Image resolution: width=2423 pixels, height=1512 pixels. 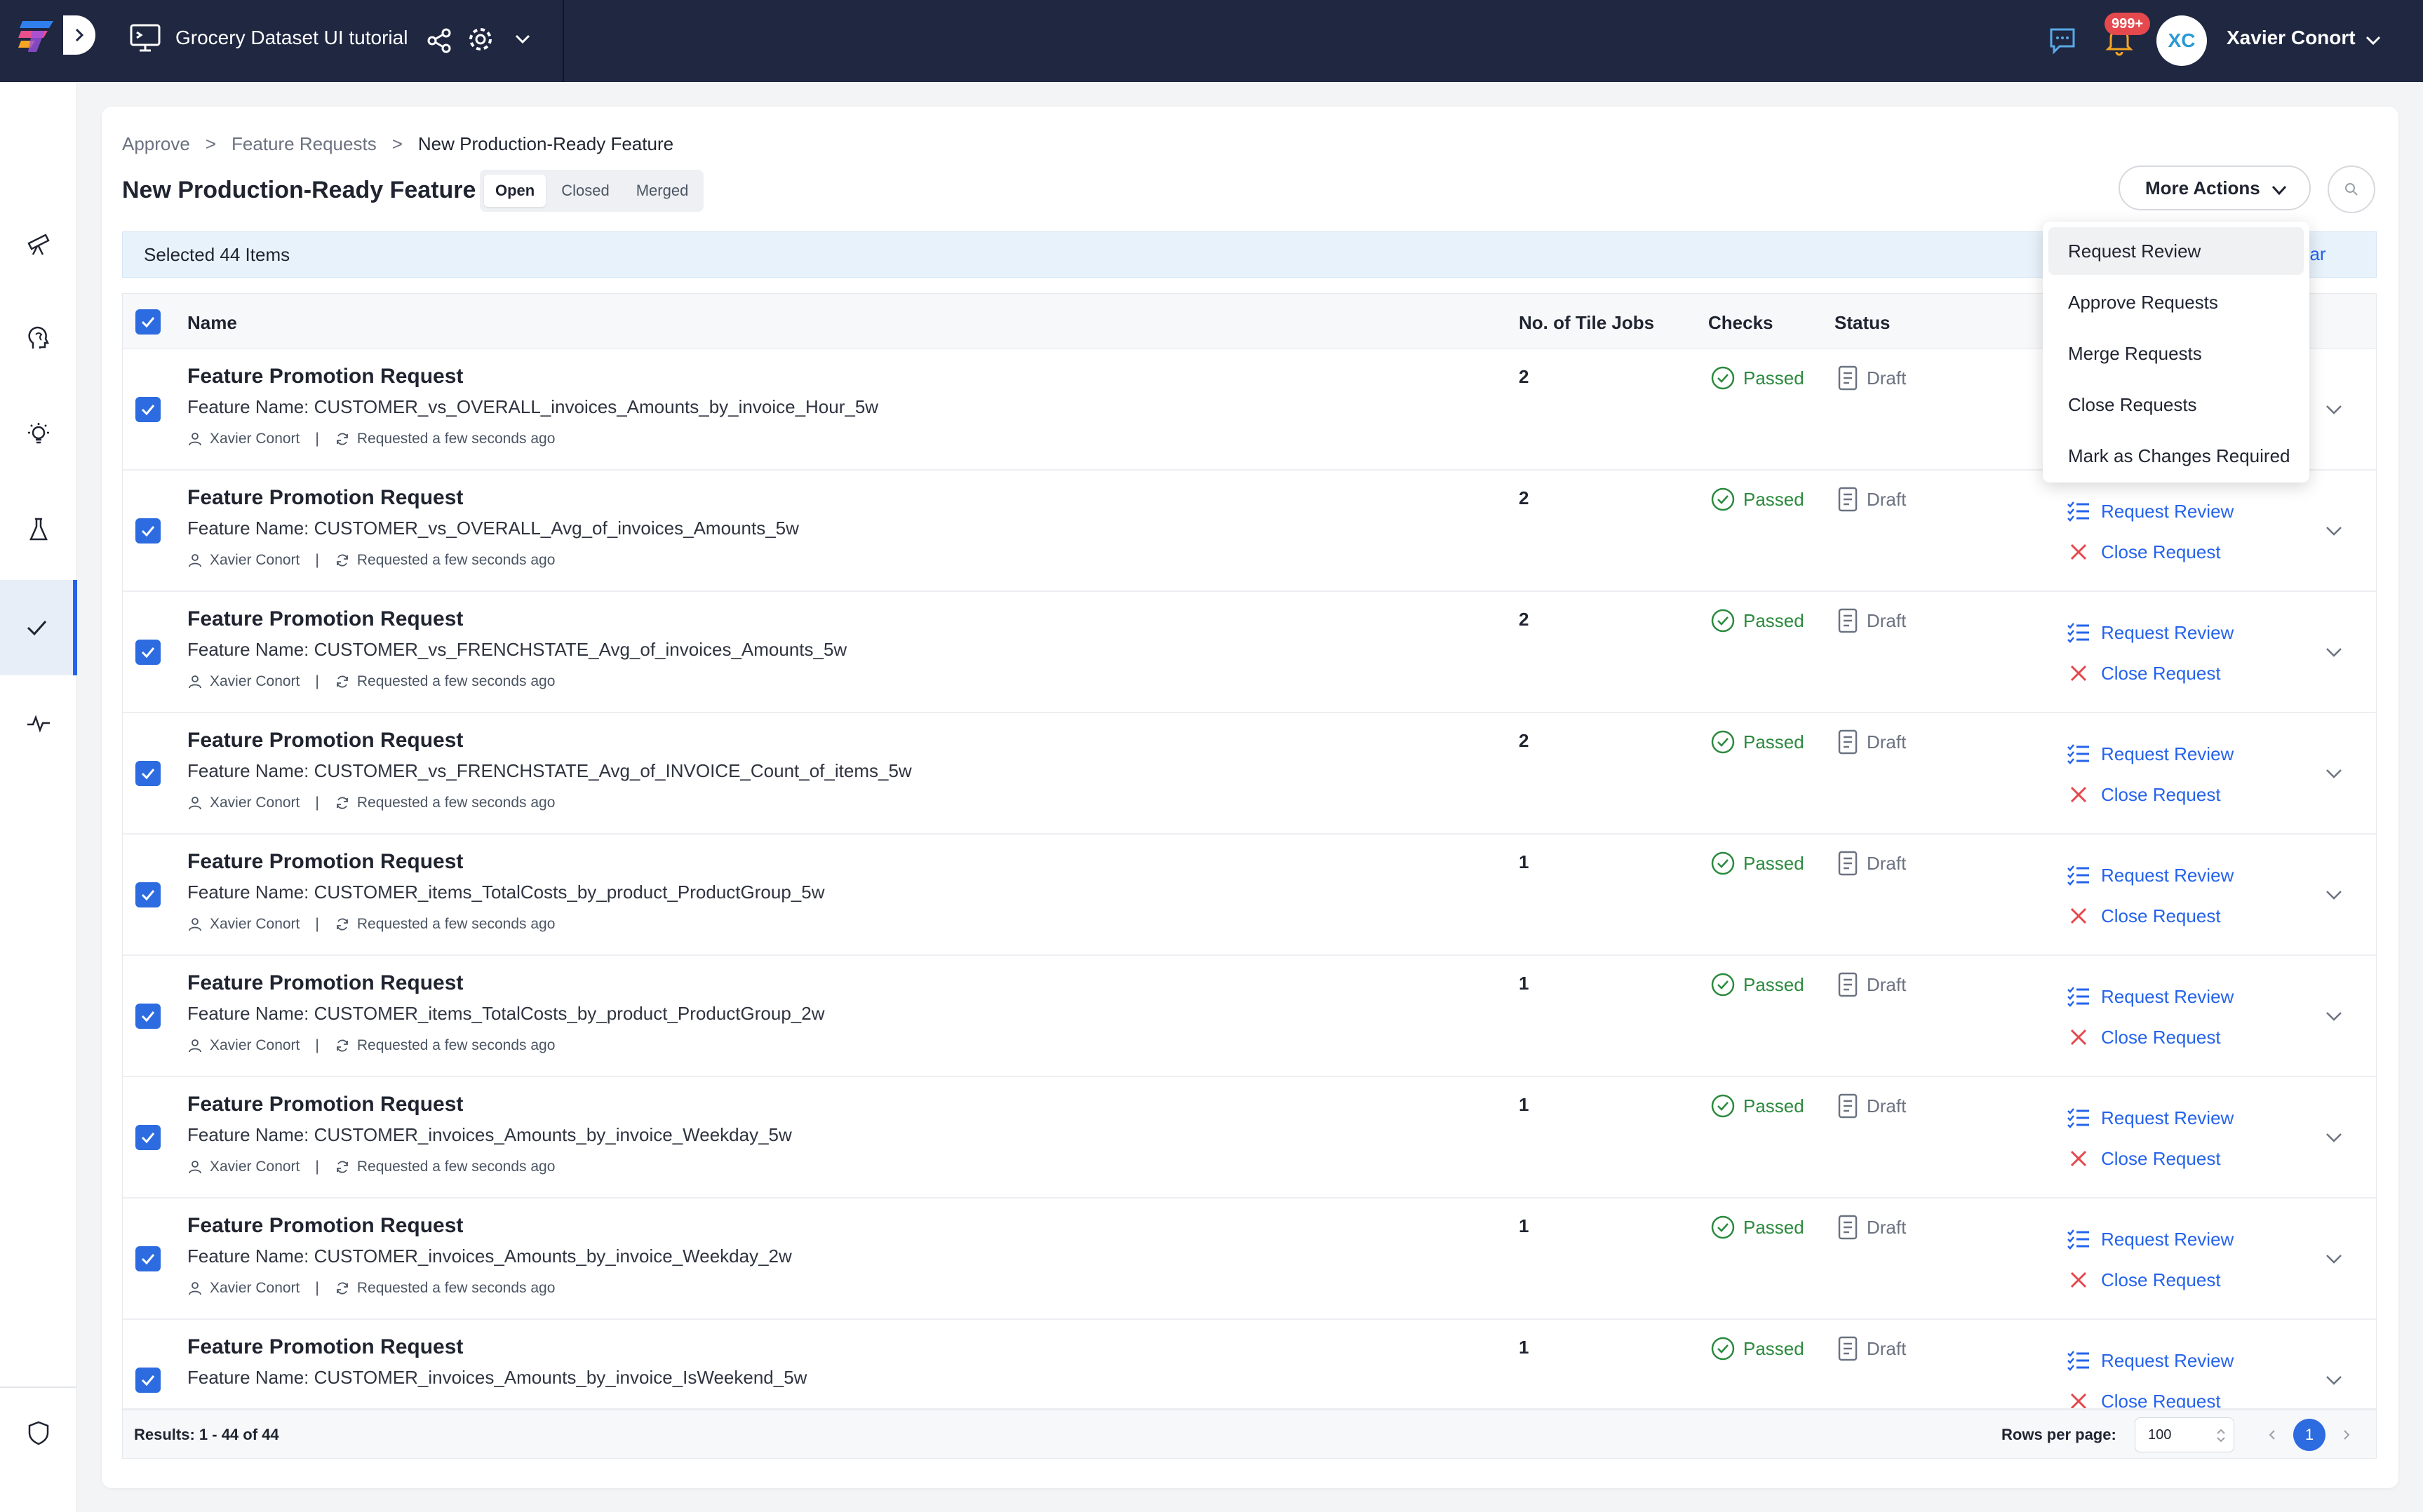 I want to click on rows-per-page-select: 100, so click(x=2184, y=1434).